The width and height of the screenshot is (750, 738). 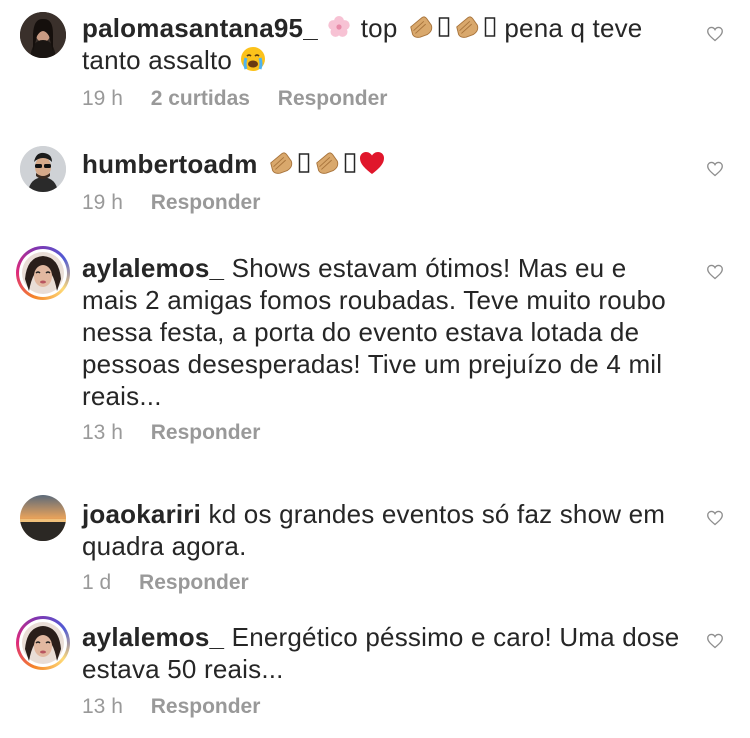 I want to click on red-heart-icon, so click(x=371, y=163).